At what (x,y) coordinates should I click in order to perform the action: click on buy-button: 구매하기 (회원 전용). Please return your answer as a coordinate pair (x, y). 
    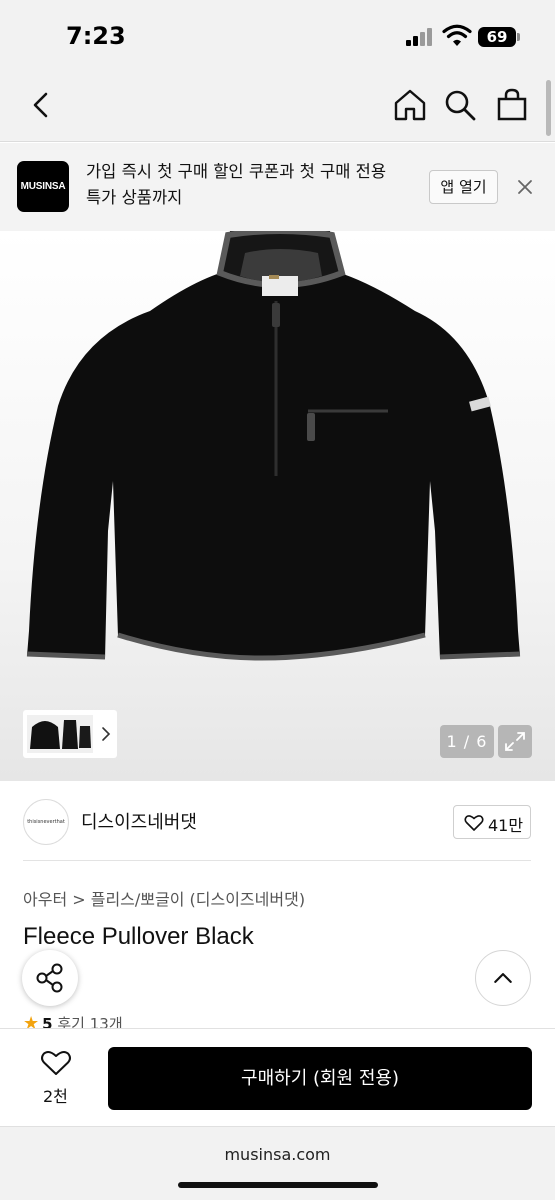
    Looking at the image, I should click on (320, 1078).